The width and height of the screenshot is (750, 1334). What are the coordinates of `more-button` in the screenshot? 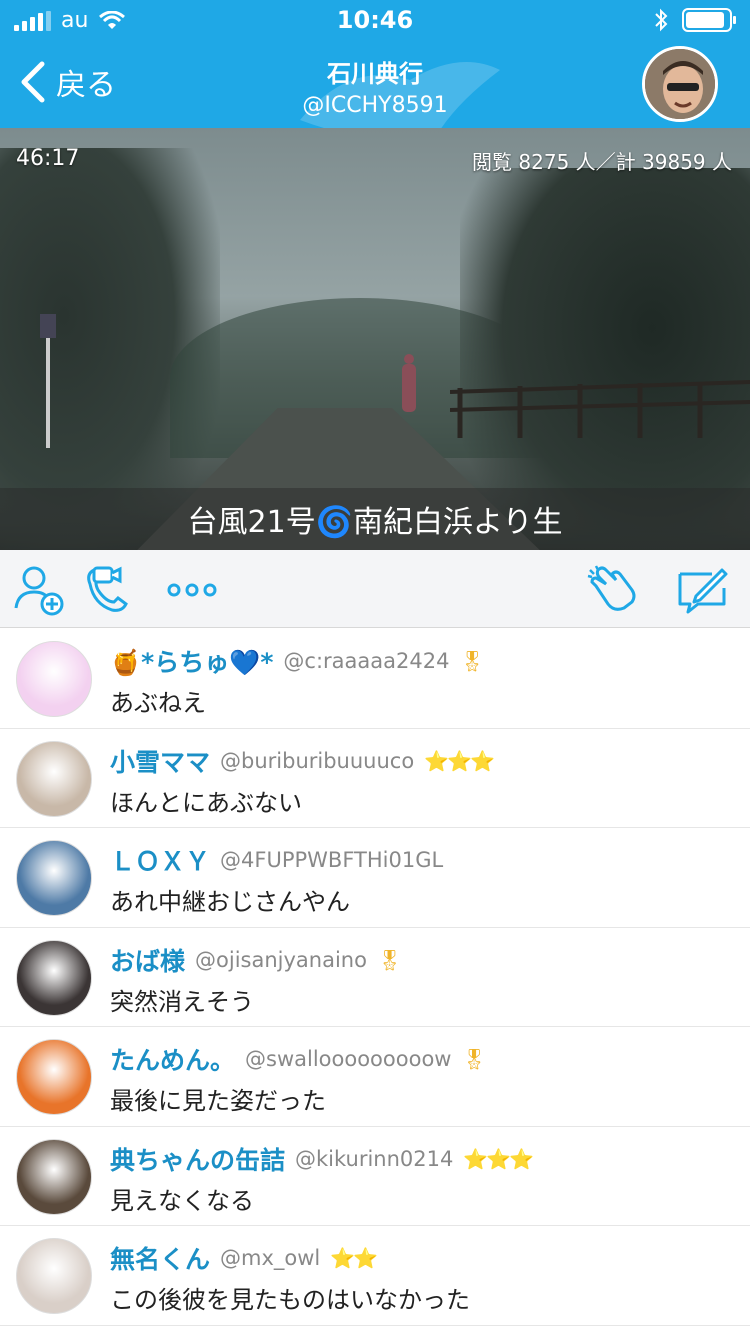 It's located at (192, 590).